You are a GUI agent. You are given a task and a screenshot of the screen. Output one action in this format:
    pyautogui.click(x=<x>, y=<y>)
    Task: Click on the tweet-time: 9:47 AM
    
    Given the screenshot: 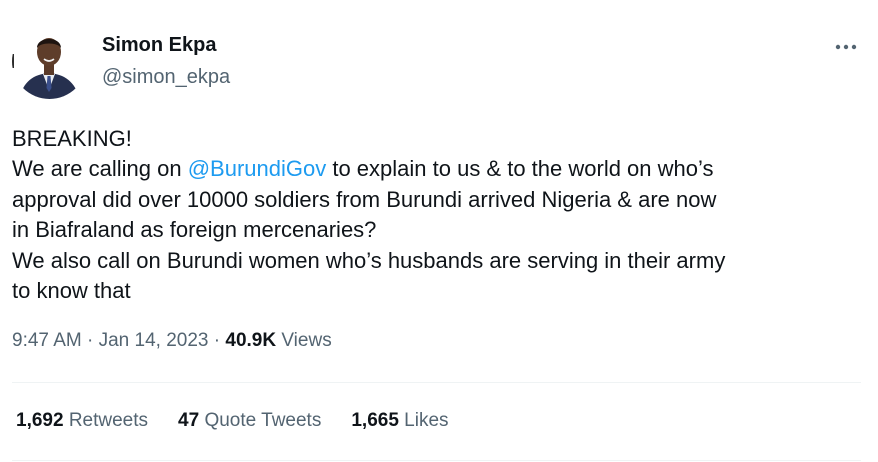 What is the action you would take?
    pyautogui.click(x=47, y=340)
    